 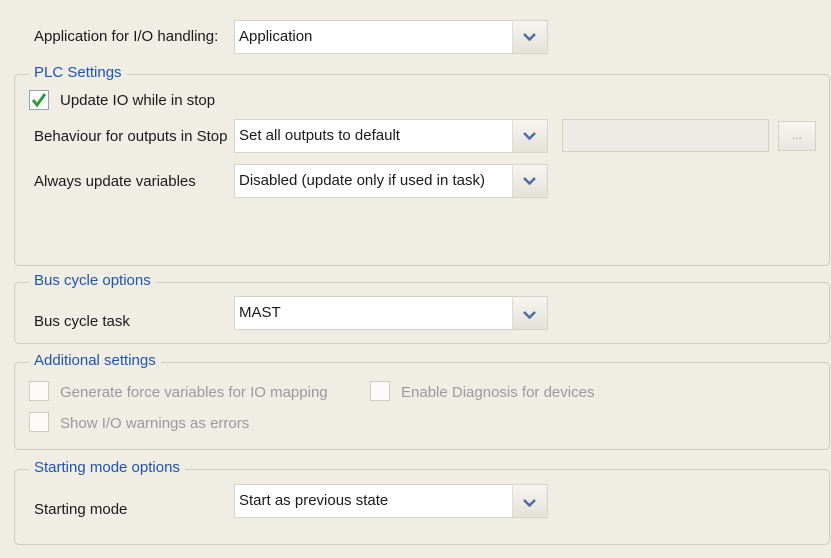 I want to click on bus-cycle-task-select: MAST, so click(x=391, y=313).